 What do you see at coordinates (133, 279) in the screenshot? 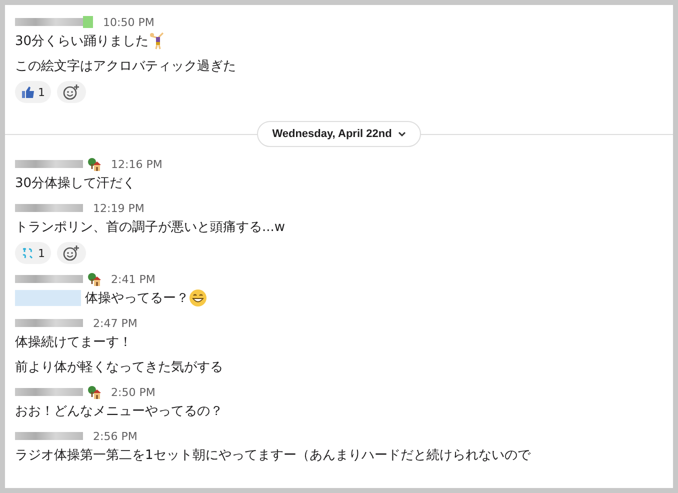
I see `message-time: 2:41 PM` at bounding box center [133, 279].